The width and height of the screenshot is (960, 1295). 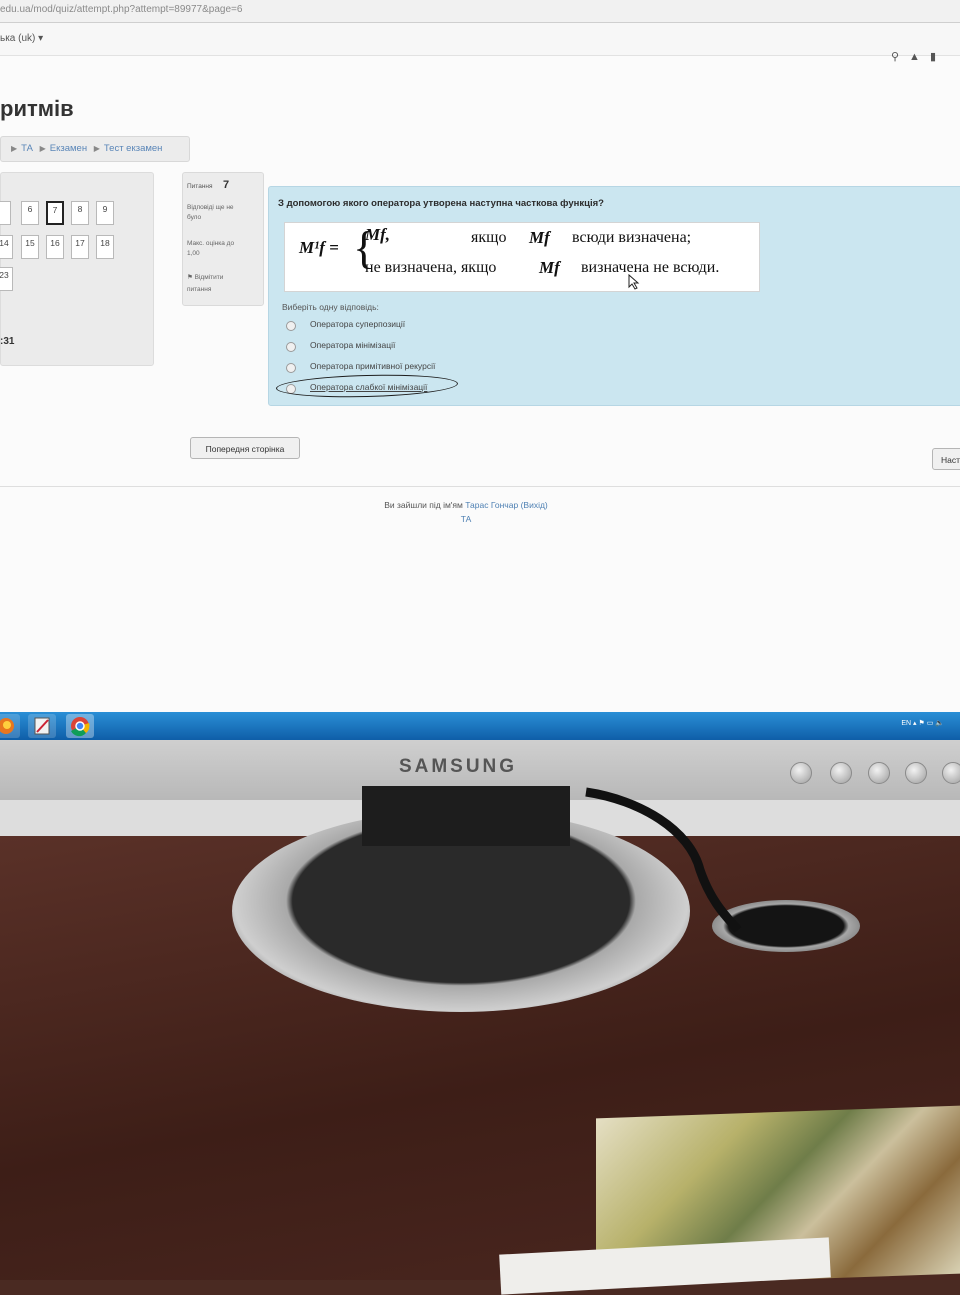 I want to click on next-page-button: Насту, so click(x=946, y=459).